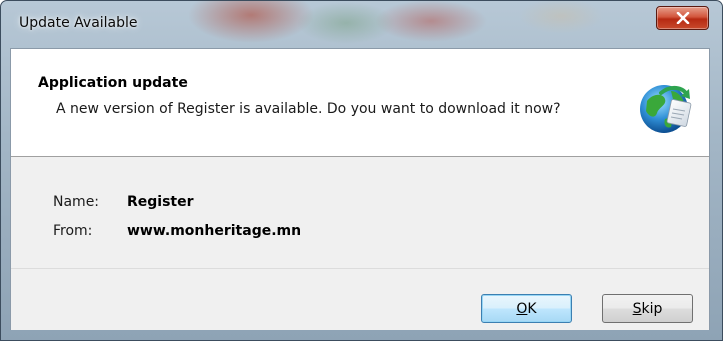 This screenshot has height=341, width=723. Describe the element at coordinates (76, 202) in the screenshot. I see `name-label: Name:` at that location.